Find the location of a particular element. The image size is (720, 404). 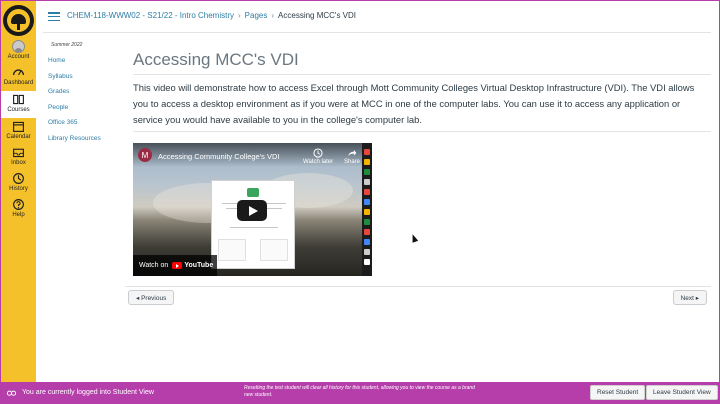

share-icon is located at coordinates (352, 153).